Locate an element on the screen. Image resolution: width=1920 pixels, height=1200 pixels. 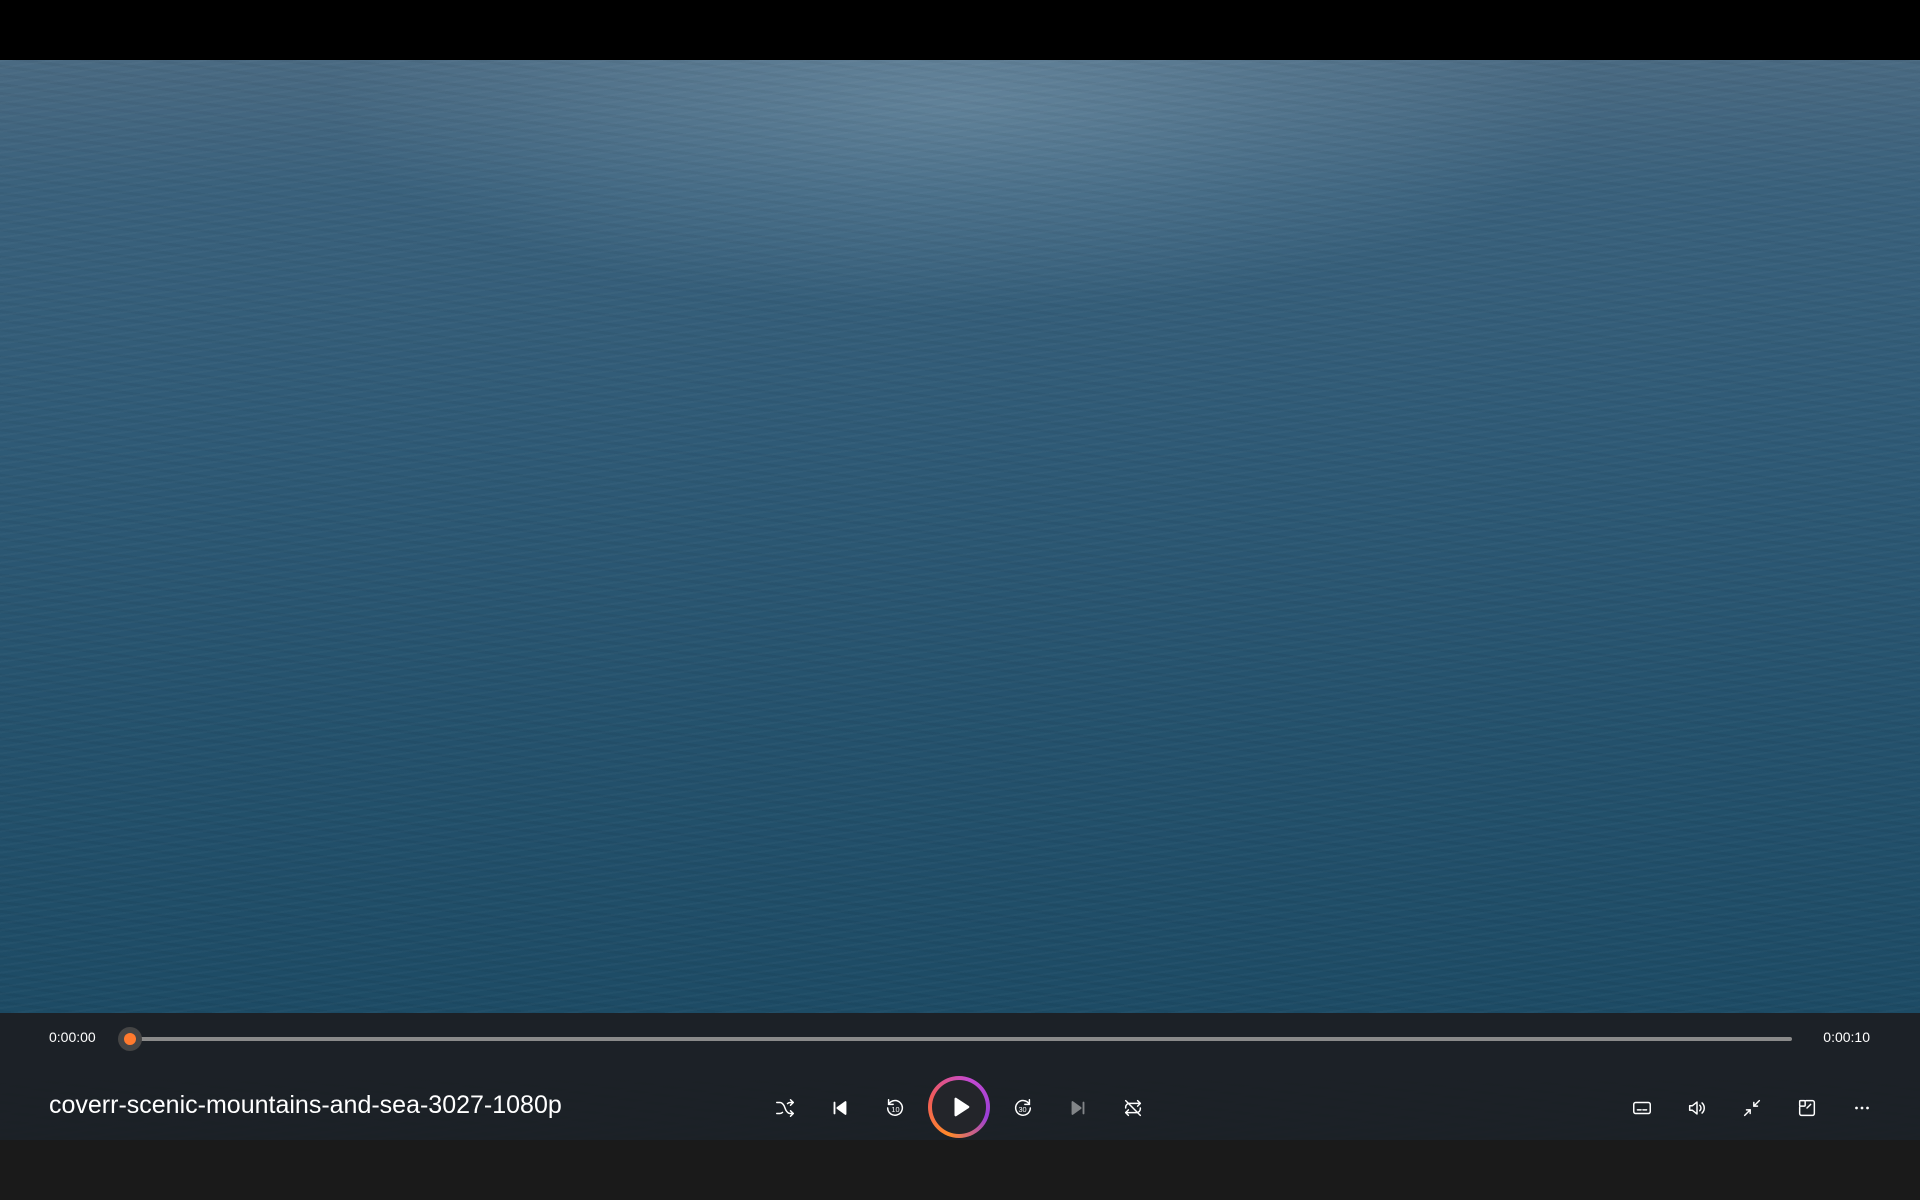
previous-button is located at coordinates (840, 1108).